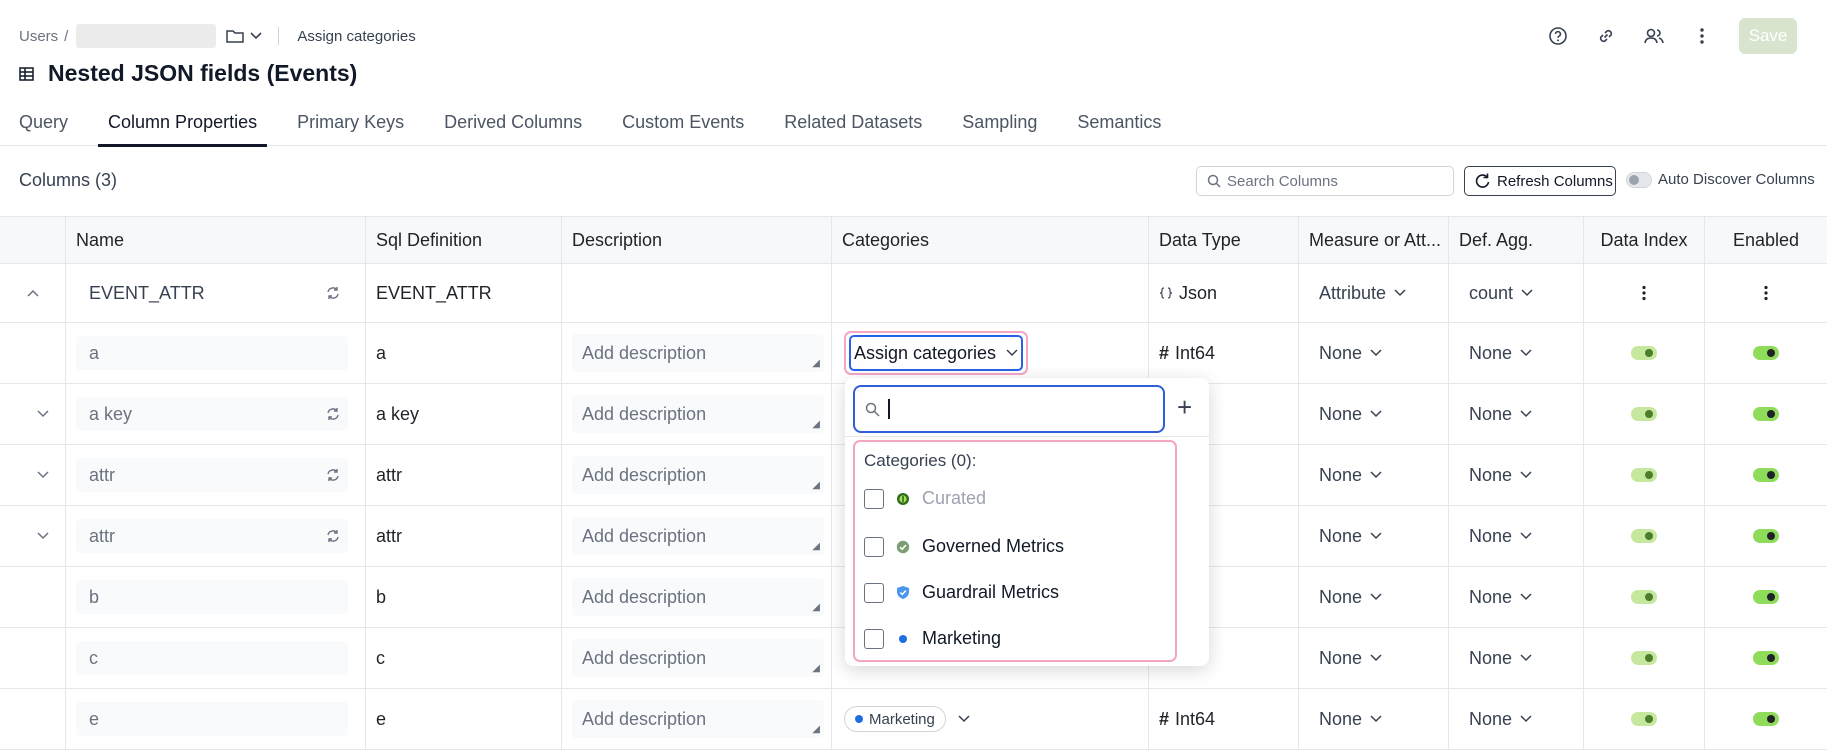 The image size is (1827, 755). I want to click on header-enabled: Enabled, so click(1766, 240).